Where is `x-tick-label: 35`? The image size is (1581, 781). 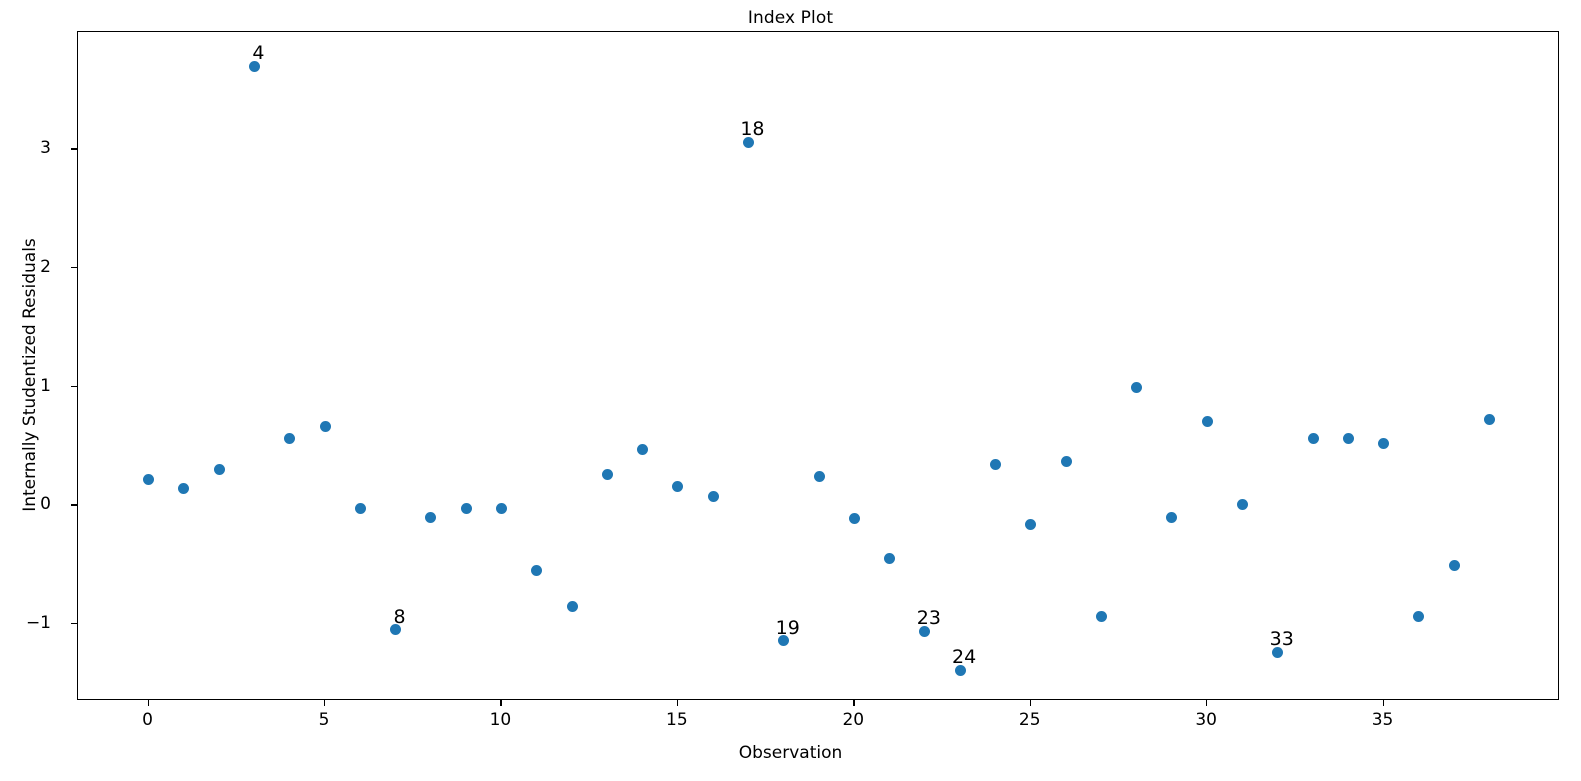
x-tick-label: 35 is located at coordinates (1382, 720).